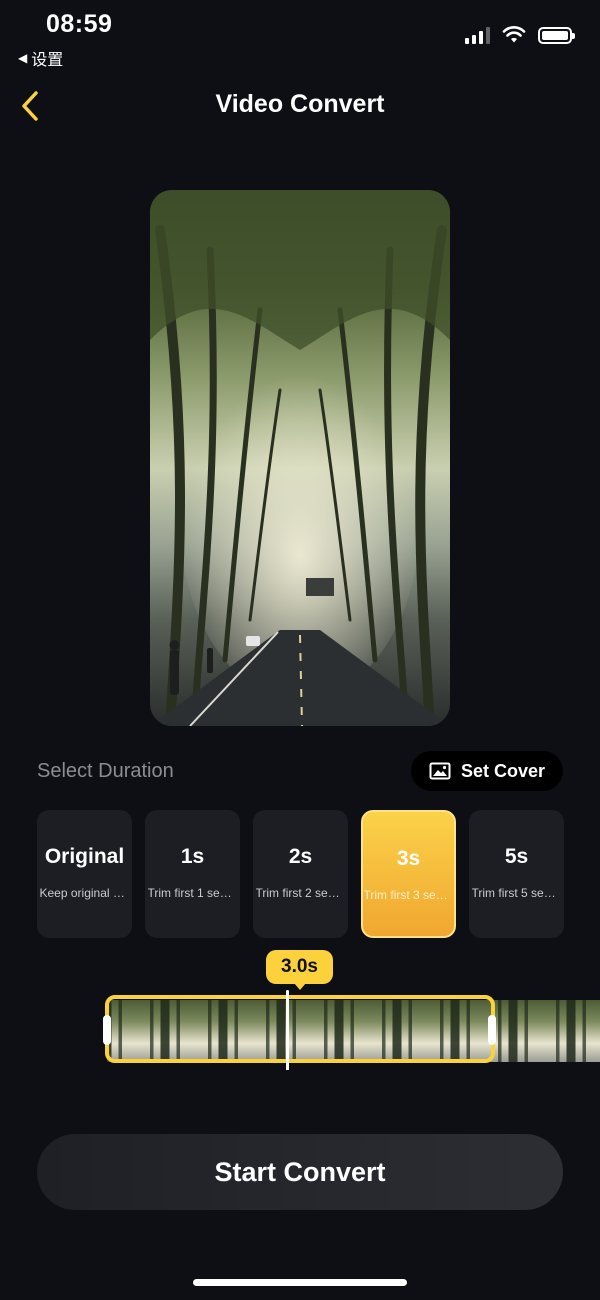 This screenshot has width=600, height=1300. Describe the element at coordinates (300, 104) in the screenshot. I see `page-title: Video Convert` at that location.